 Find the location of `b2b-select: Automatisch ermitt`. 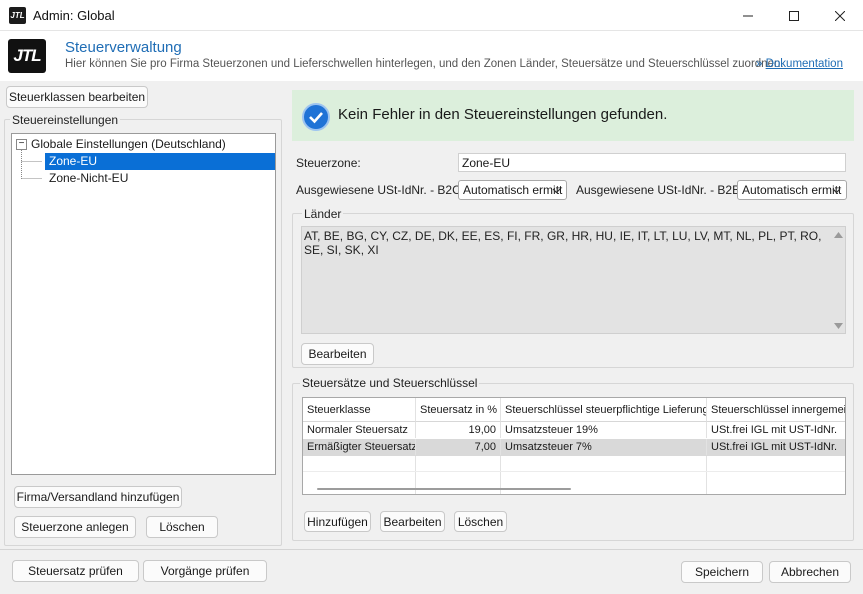

b2b-select: Automatisch ermitt is located at coordinates (792, 190).